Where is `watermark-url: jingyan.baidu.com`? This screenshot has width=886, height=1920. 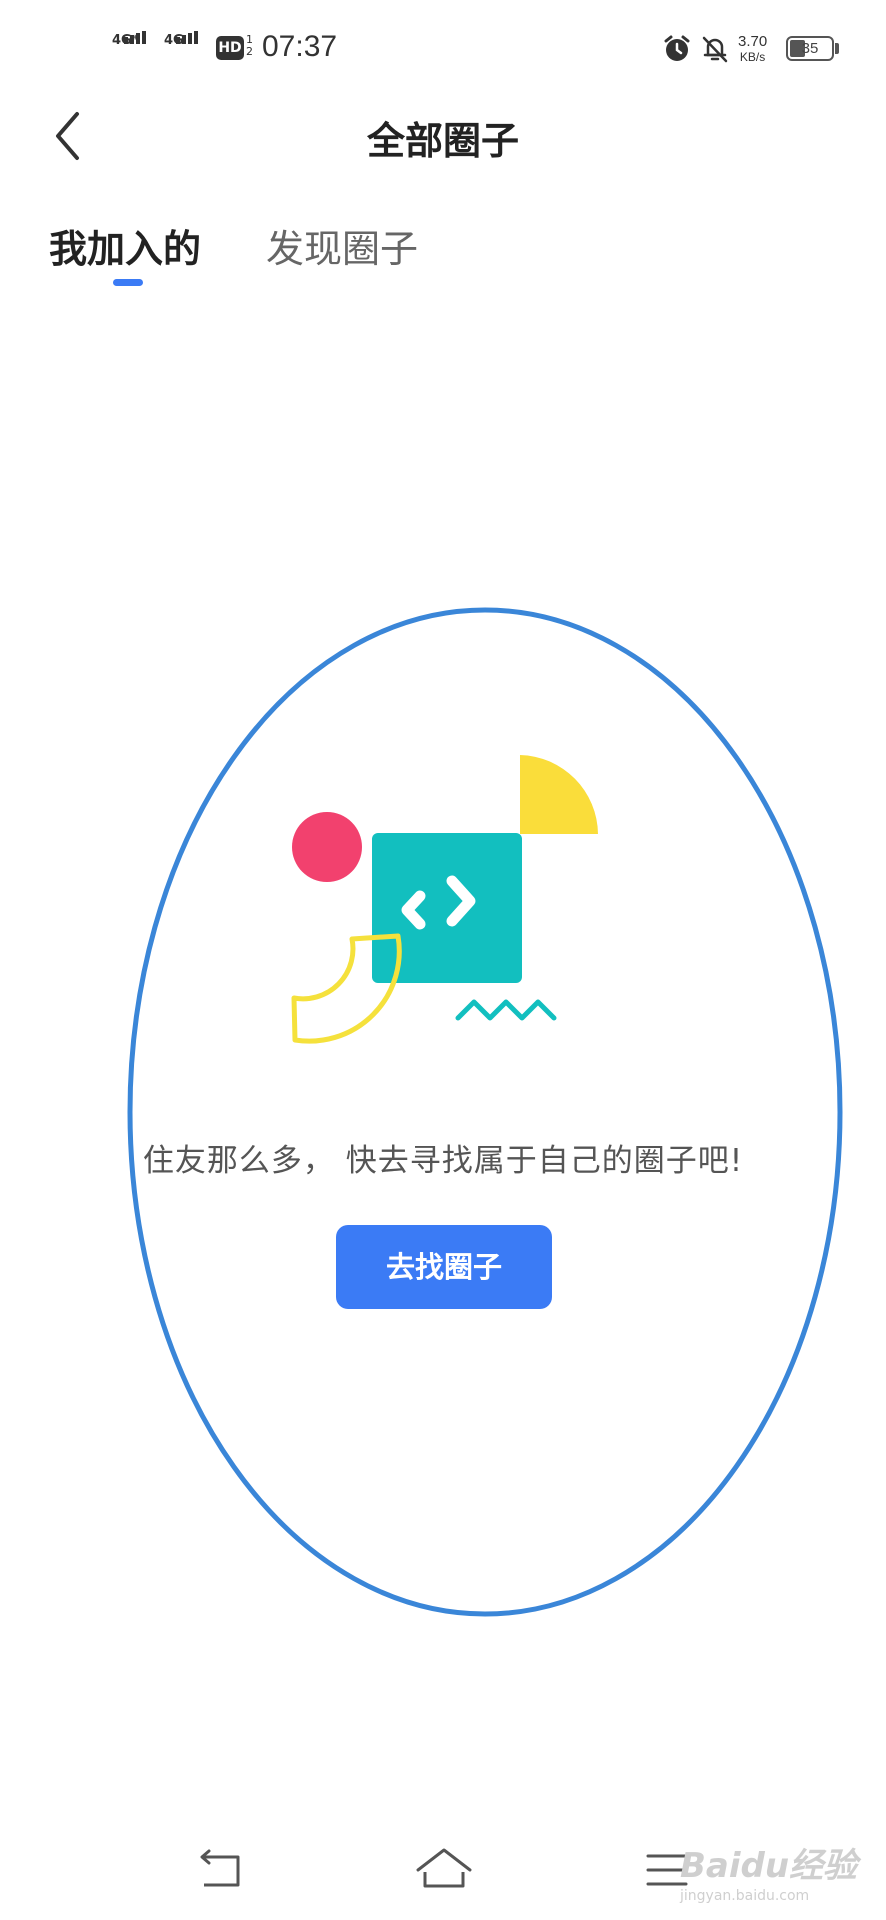
watermark-url: jingyan.baidu.com is located at coordinates (745, 1896).